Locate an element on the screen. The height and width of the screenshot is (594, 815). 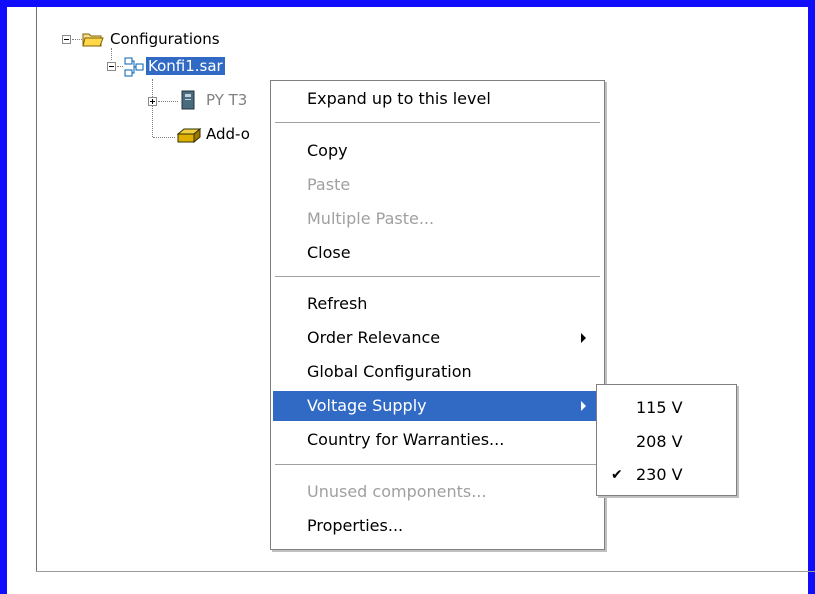
menu-item-copy: Copy is located at coordinates (437, 151).